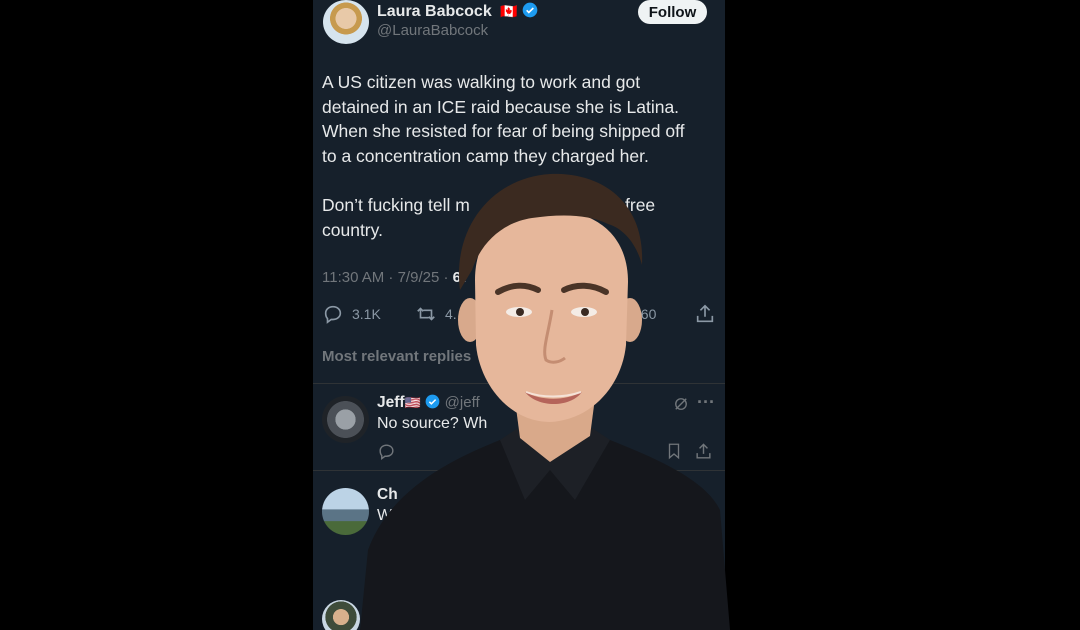  I want to click on author-handle: @LauraBabcock, so click(432, 30).